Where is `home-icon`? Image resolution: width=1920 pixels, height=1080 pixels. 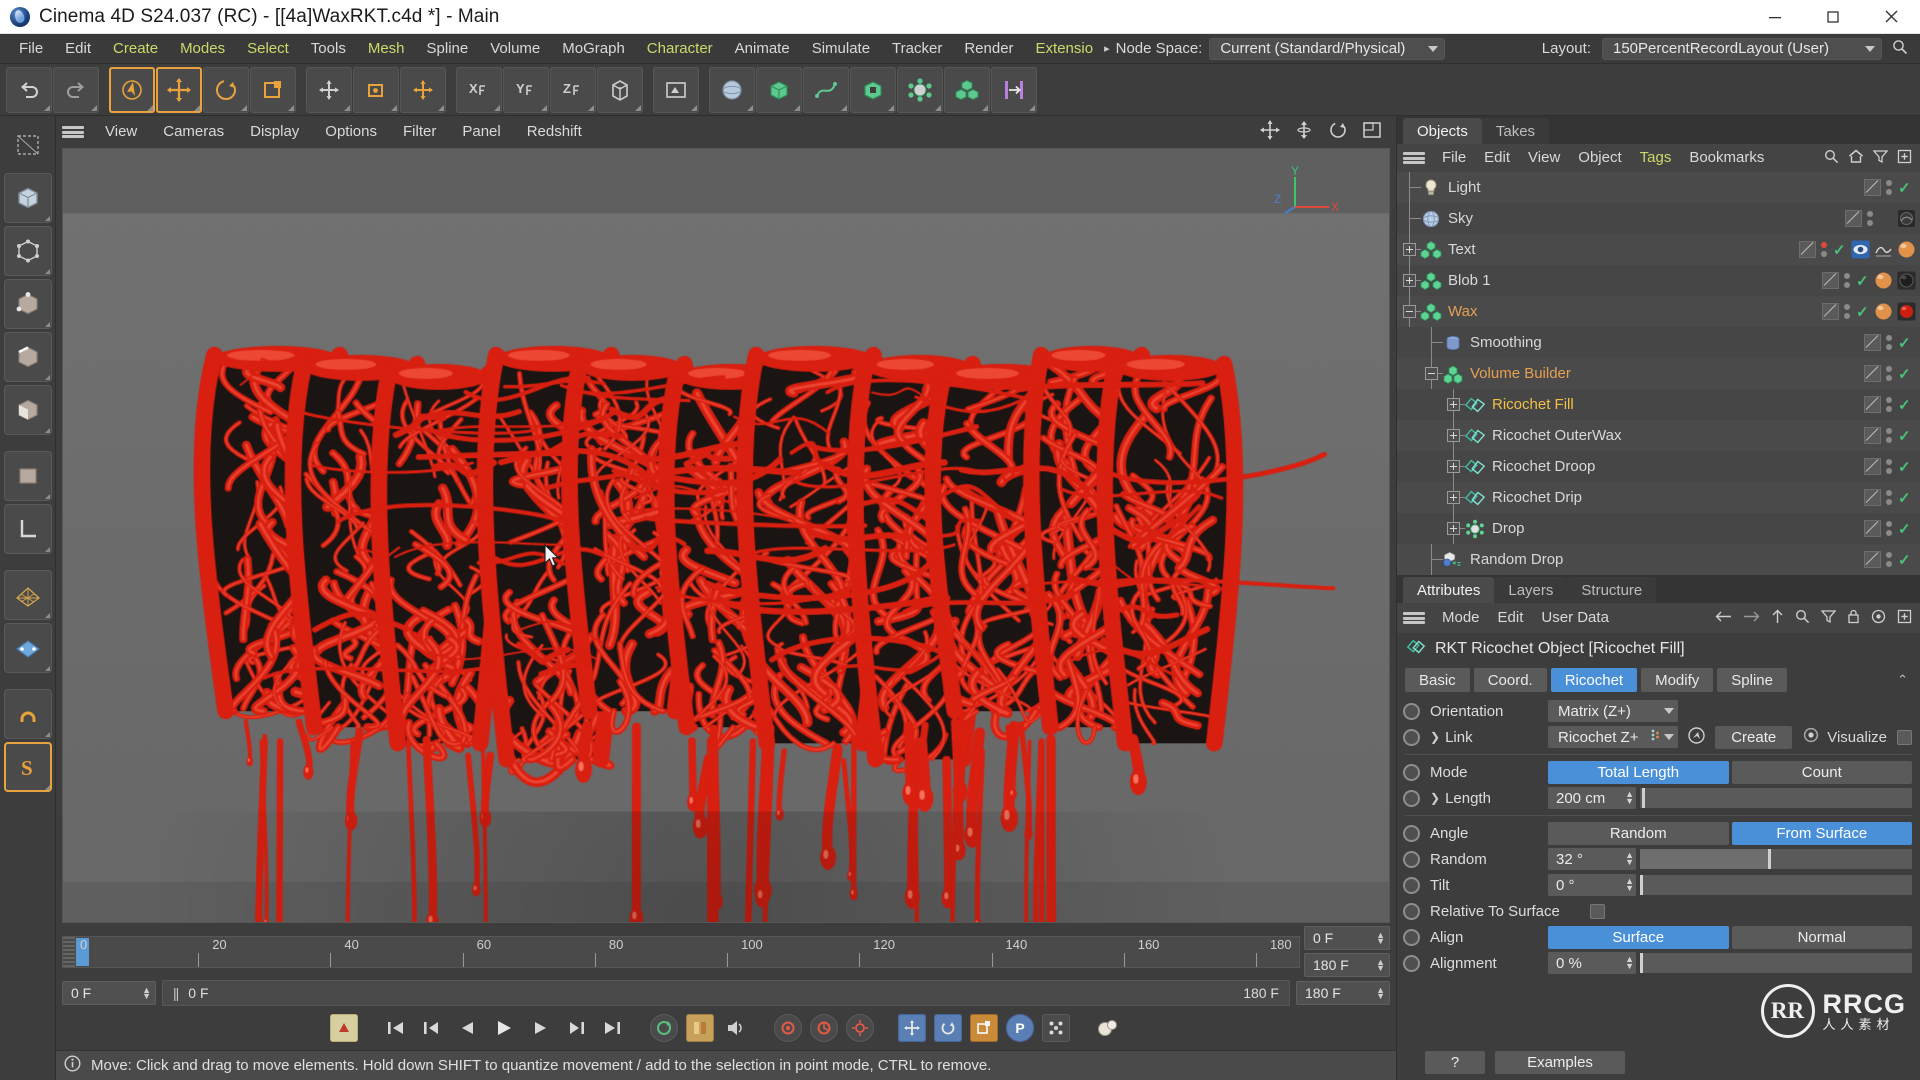 home-icon is located at coordinates (1856, 158).